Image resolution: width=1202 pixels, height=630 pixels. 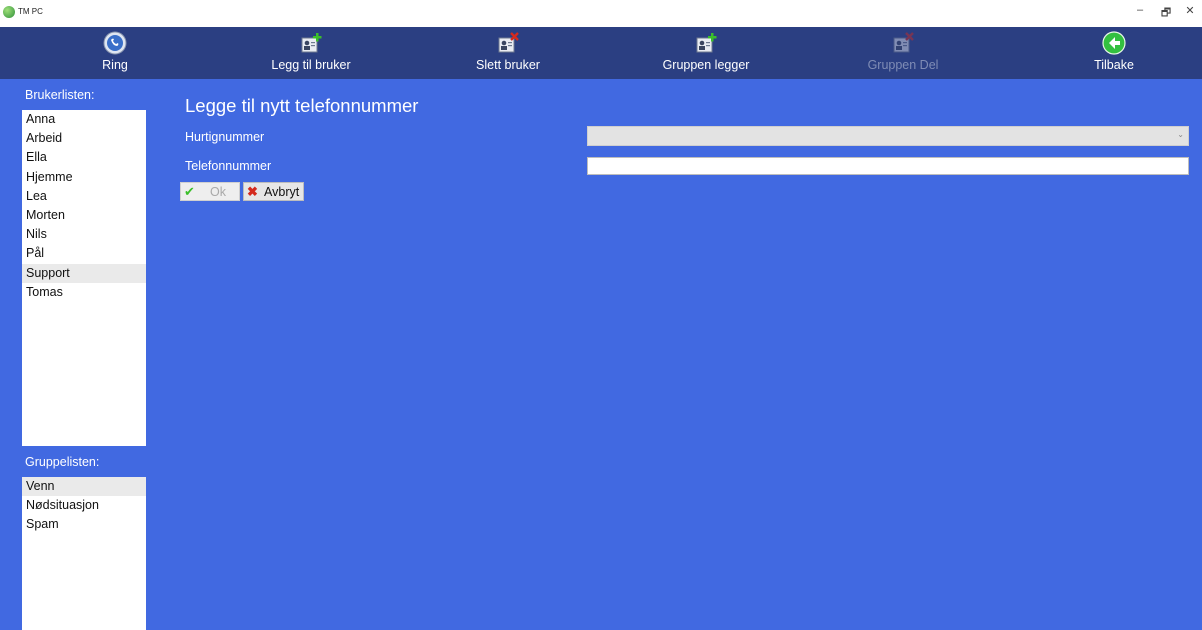 I want to click on title-bar: TM PC – 🗗 ✕, so click(x=601, y=13).